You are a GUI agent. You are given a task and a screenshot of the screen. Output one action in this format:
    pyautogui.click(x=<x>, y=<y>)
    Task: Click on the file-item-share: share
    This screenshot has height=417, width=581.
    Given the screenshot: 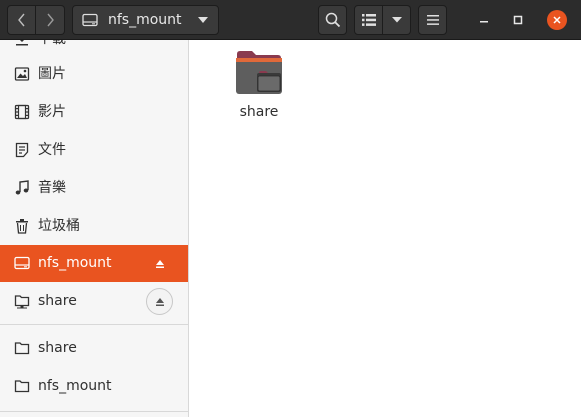 What is the action you would take?
    pyautogui.click(x=259, y=88)
    